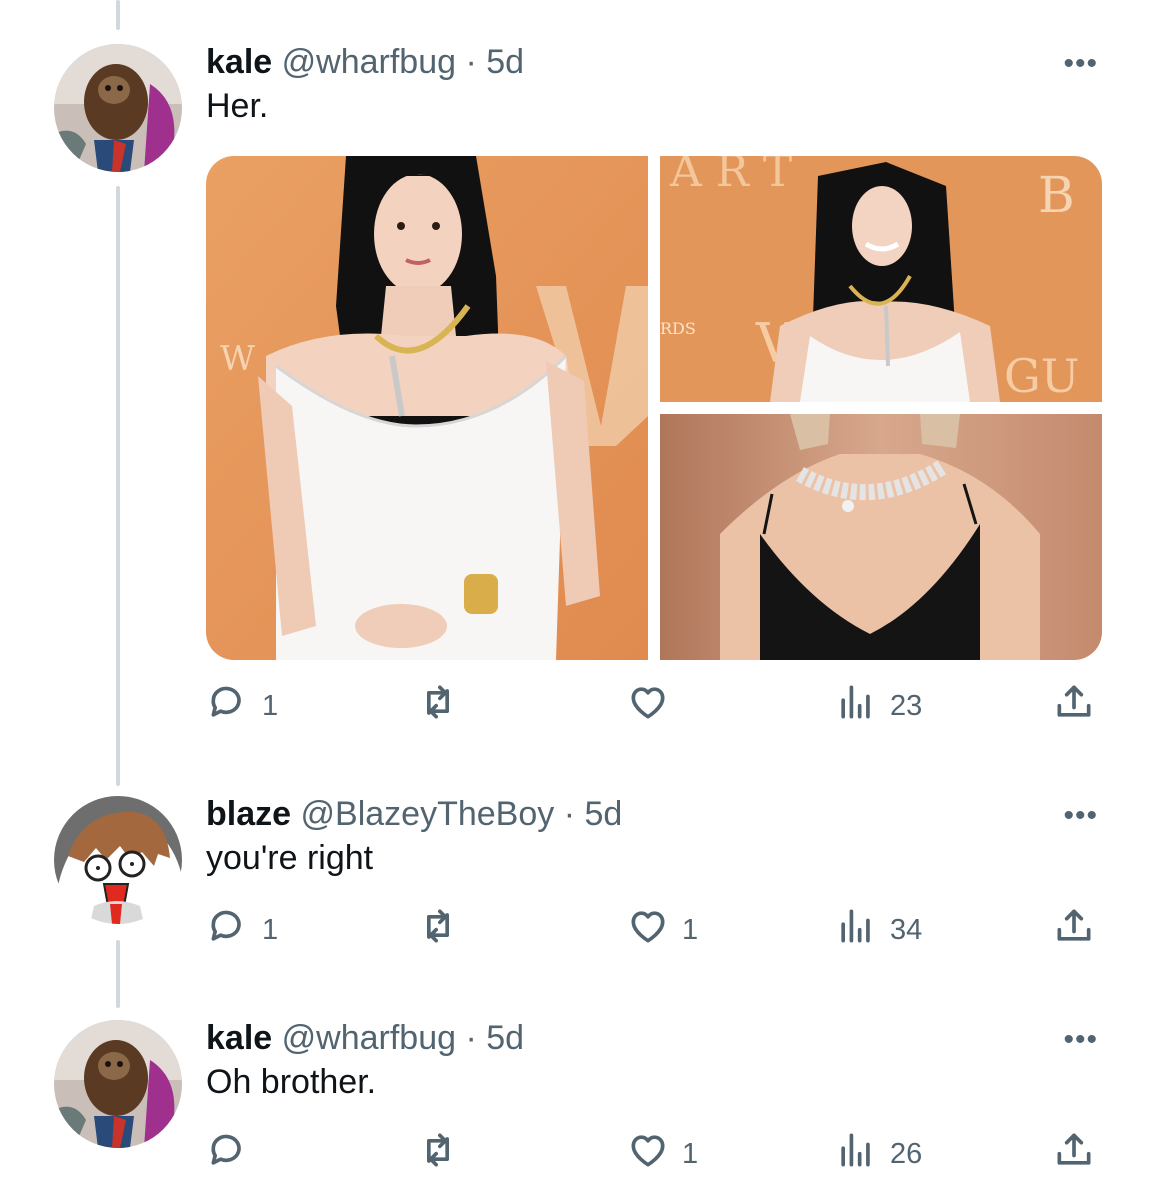 The image size is (1156, 1200). What do you see at coordinates (428, 814) in the screenshot?
I see `user-handle: @BlazeyTheBoy` at bounding box center [428, 814].